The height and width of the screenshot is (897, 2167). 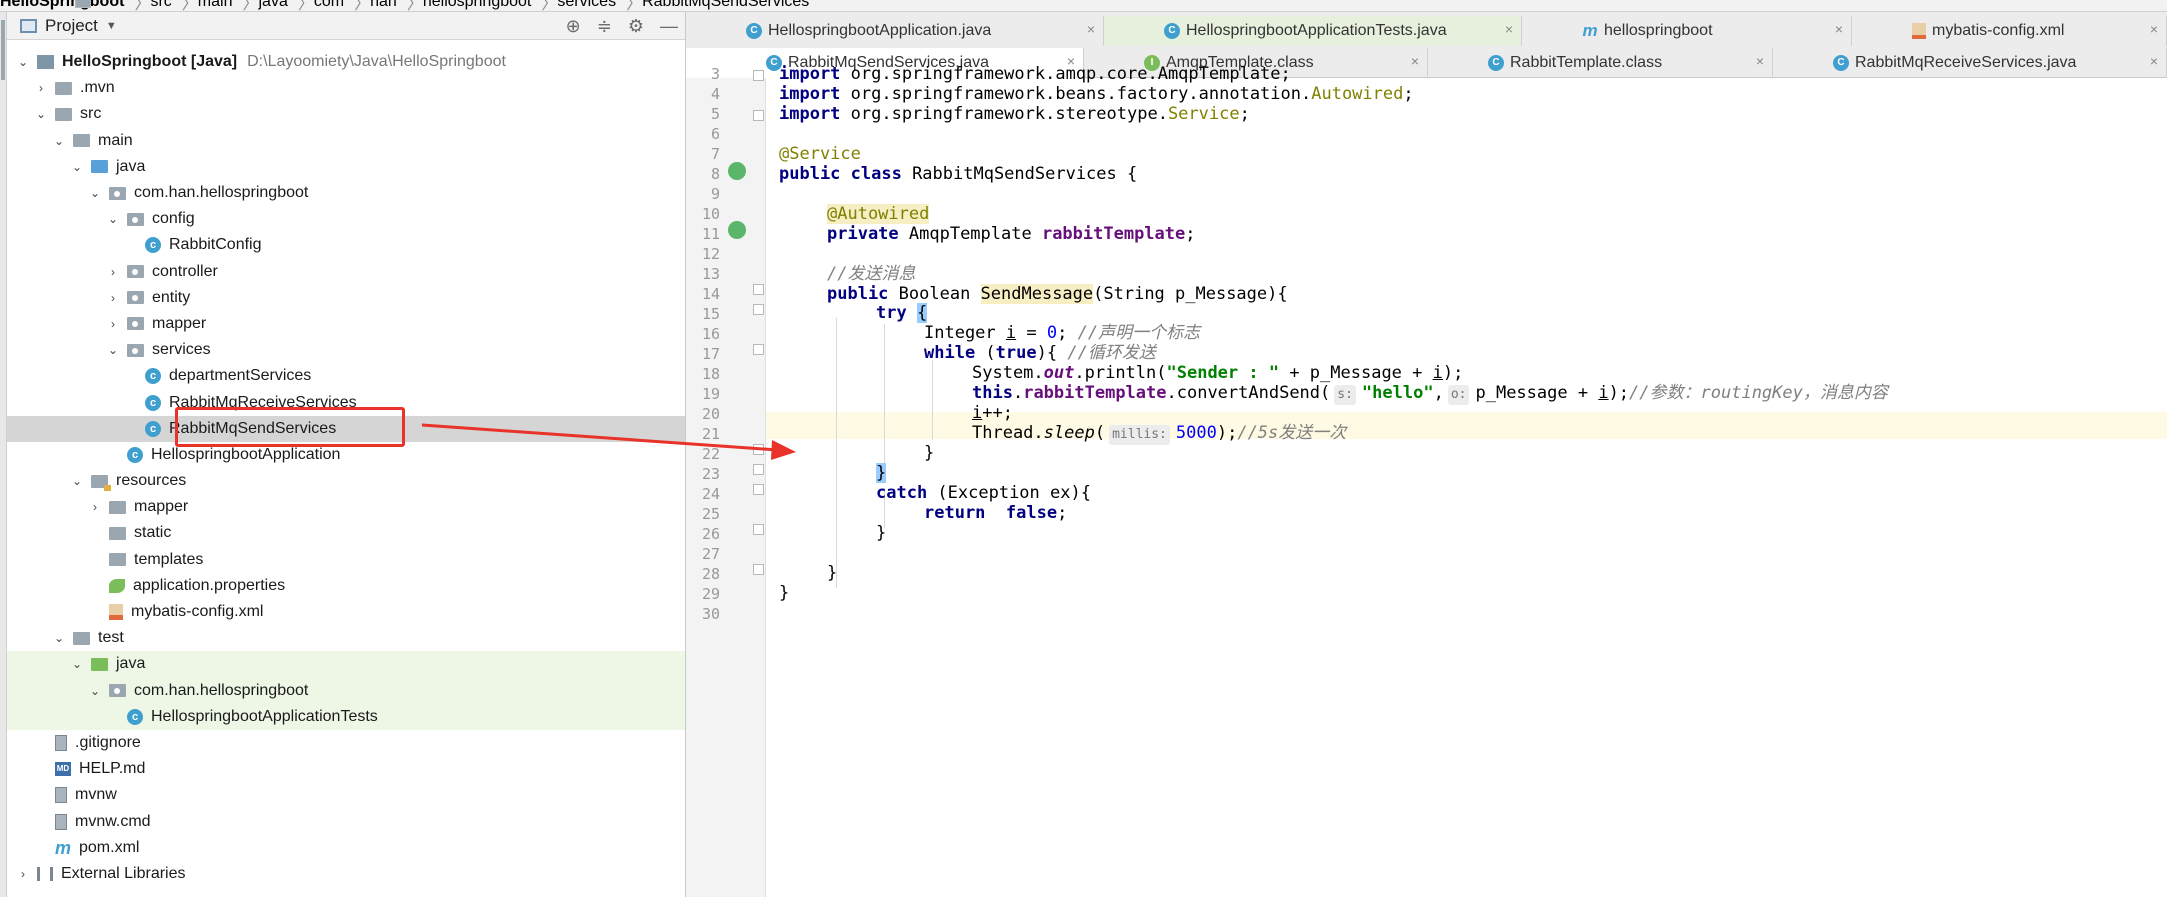 I want to click on project-tool-window-button, so click(x=3, y=50).